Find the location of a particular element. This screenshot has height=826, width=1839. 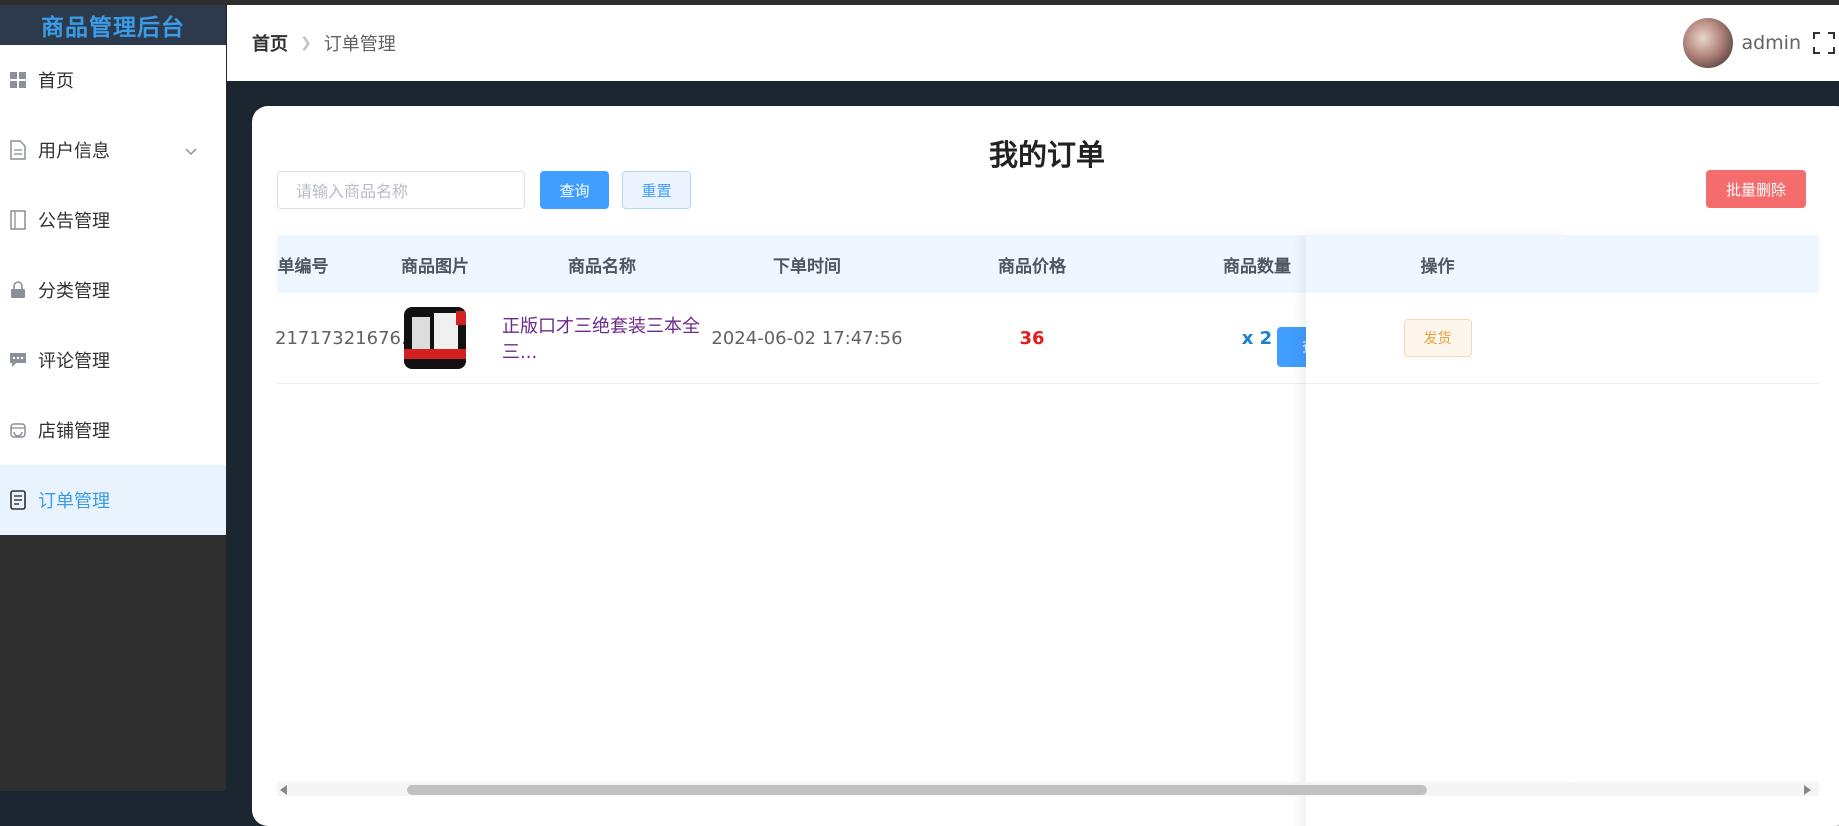

column-header-price: 商品价格 is located at coordinates (1032, 266).